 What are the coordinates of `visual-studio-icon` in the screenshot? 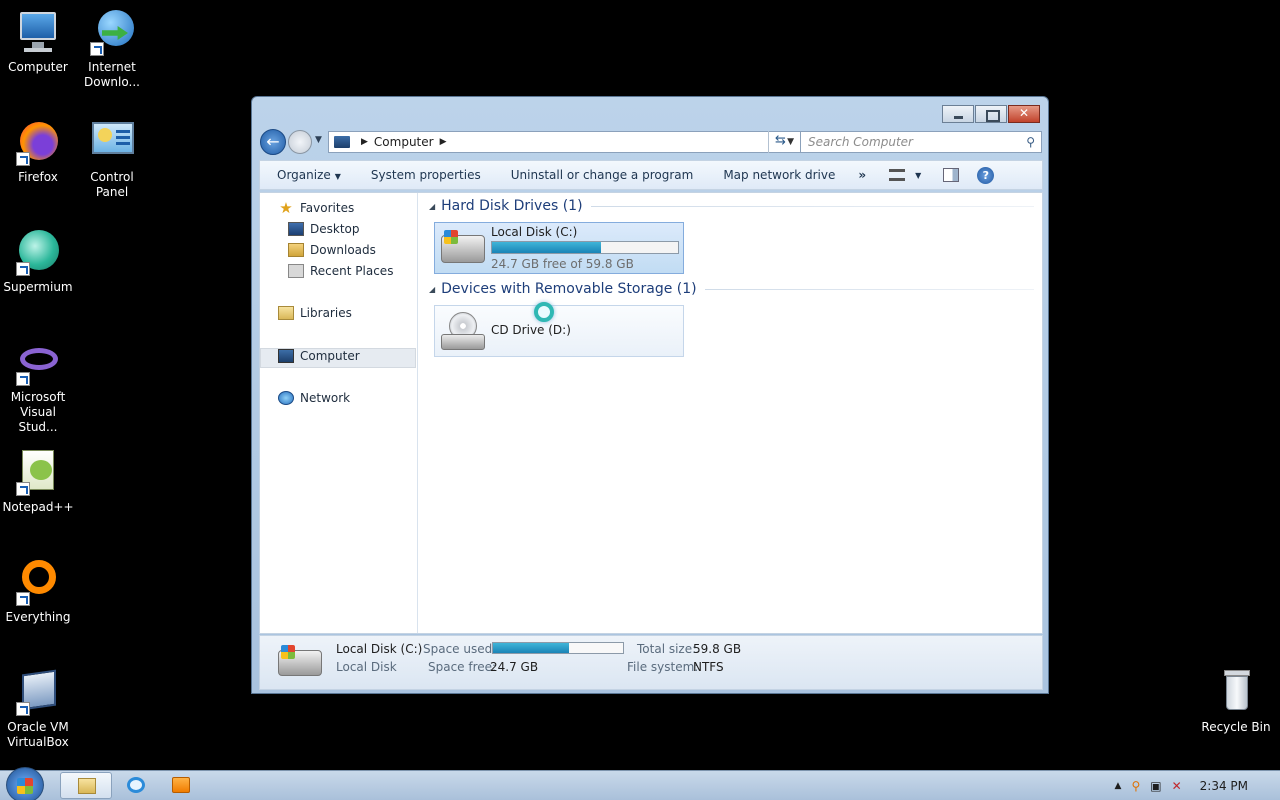 It's located at (38, 362).